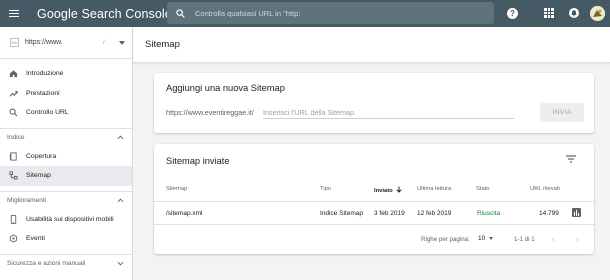 This screenshot has width=610, height=280. Describe the element at coordinates (35, 239) in the screenshot. I see `sidebar-item-label: Eventi` at that location.